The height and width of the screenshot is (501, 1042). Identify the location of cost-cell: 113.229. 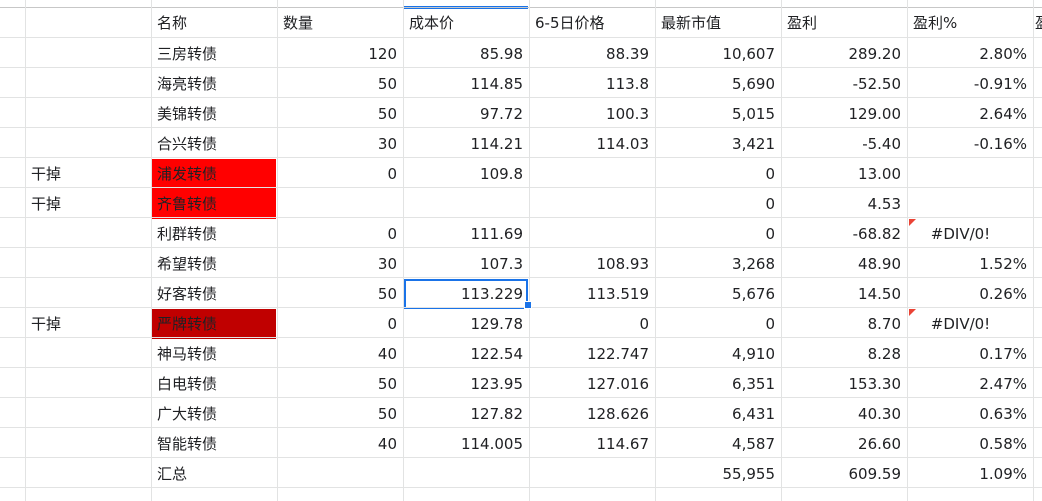
(466, 294).